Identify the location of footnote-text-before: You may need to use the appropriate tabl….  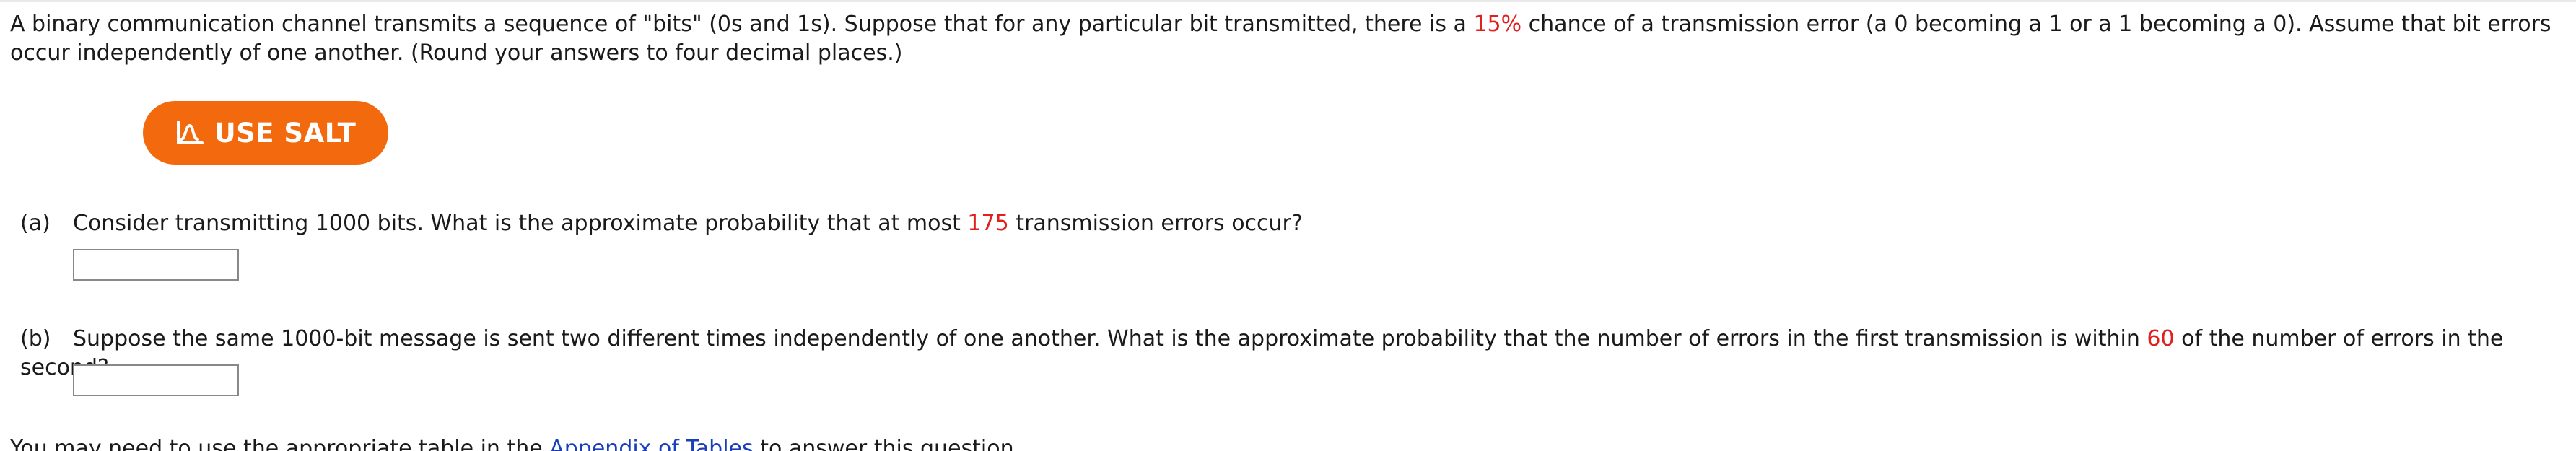
(280, 443).